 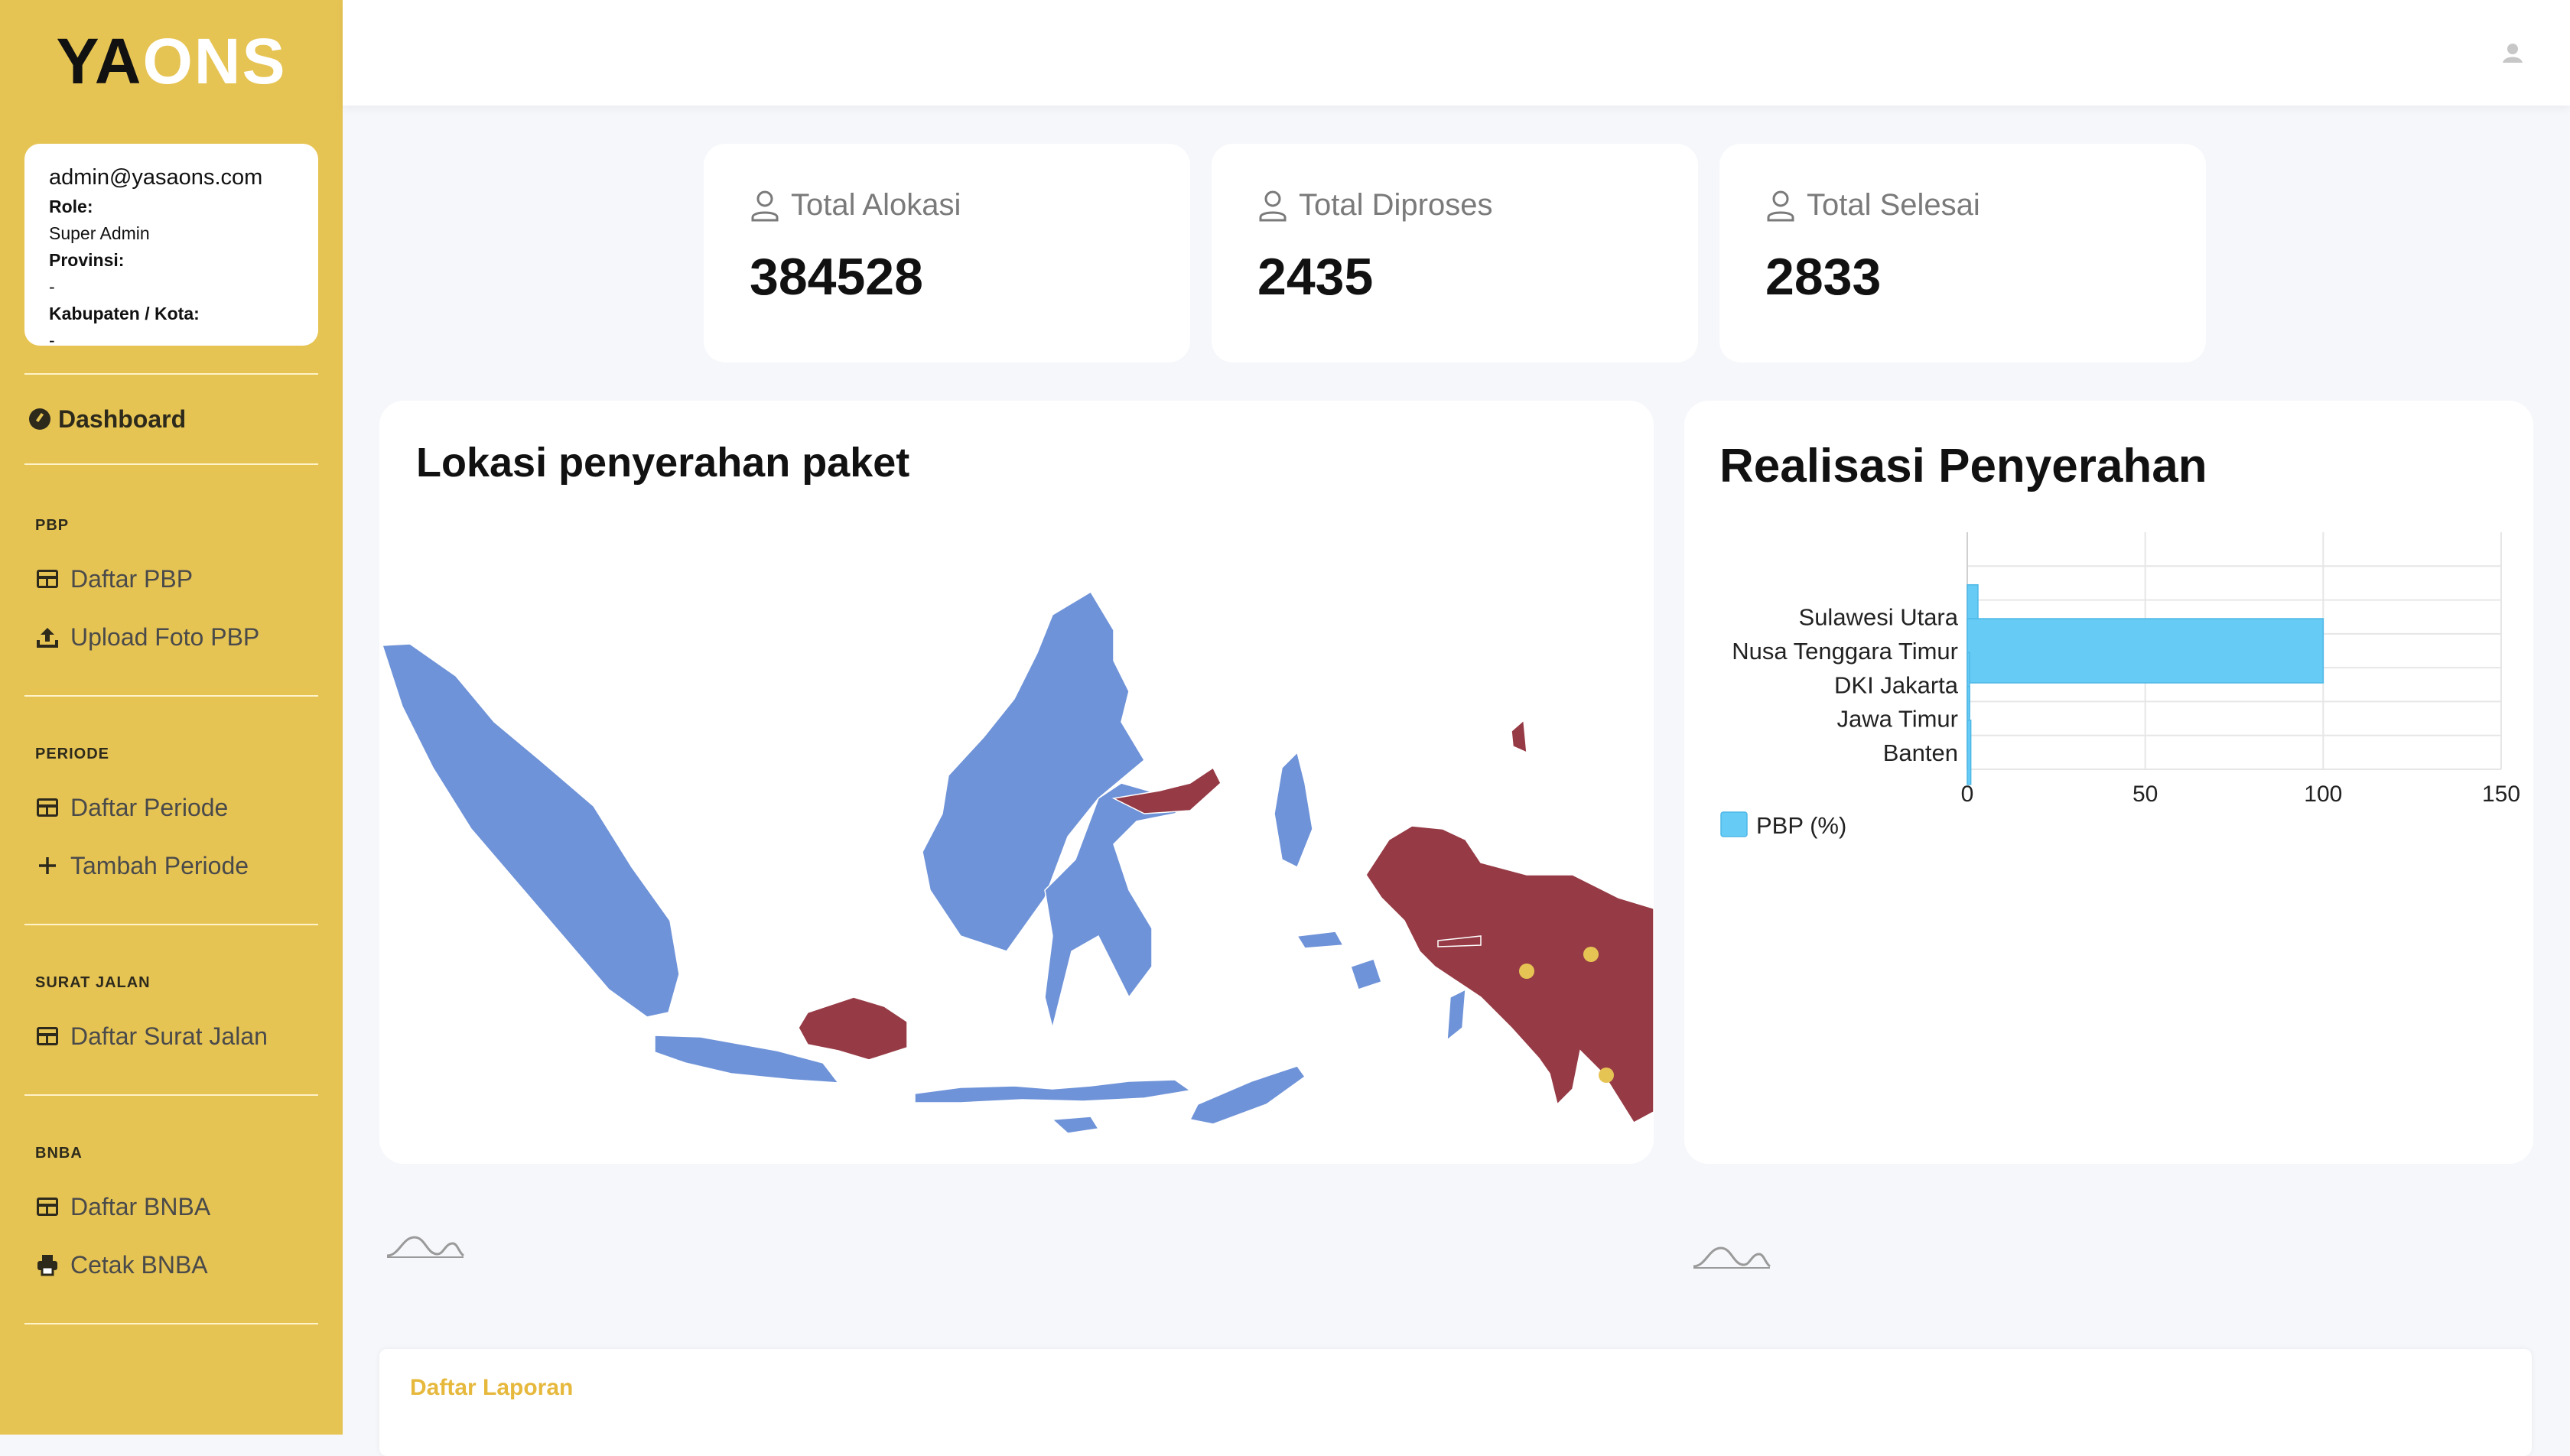 I want to click on stat-value: 2435, so click(x=1315, y=277).